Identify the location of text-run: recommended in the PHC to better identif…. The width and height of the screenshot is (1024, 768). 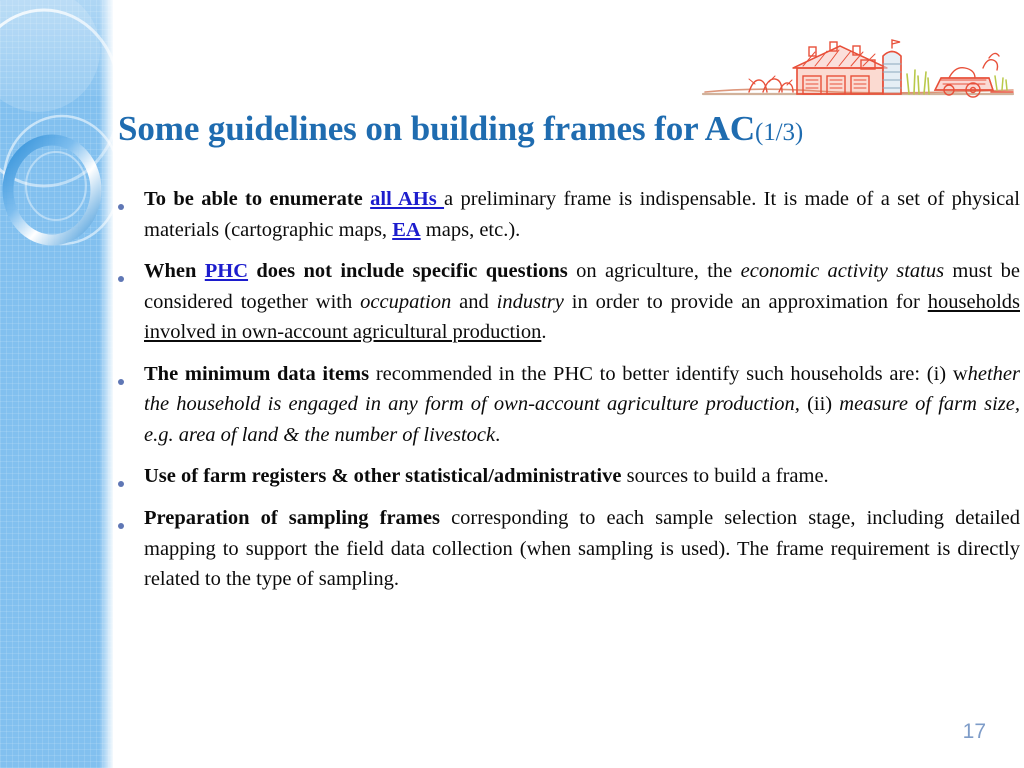
(668, 373).